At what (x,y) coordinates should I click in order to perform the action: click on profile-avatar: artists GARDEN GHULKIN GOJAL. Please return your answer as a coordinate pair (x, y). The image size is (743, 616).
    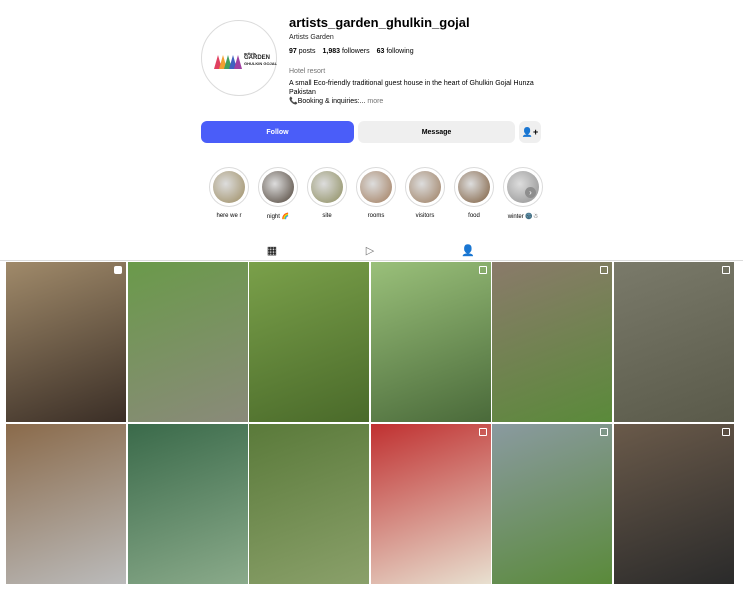
    Looking at the image, I should click on (239, 58).